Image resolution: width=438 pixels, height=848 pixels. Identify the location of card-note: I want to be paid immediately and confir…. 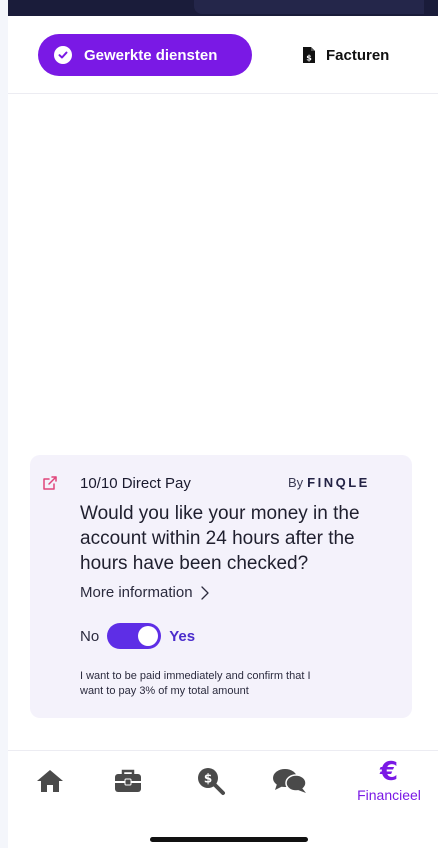
(195, 683).